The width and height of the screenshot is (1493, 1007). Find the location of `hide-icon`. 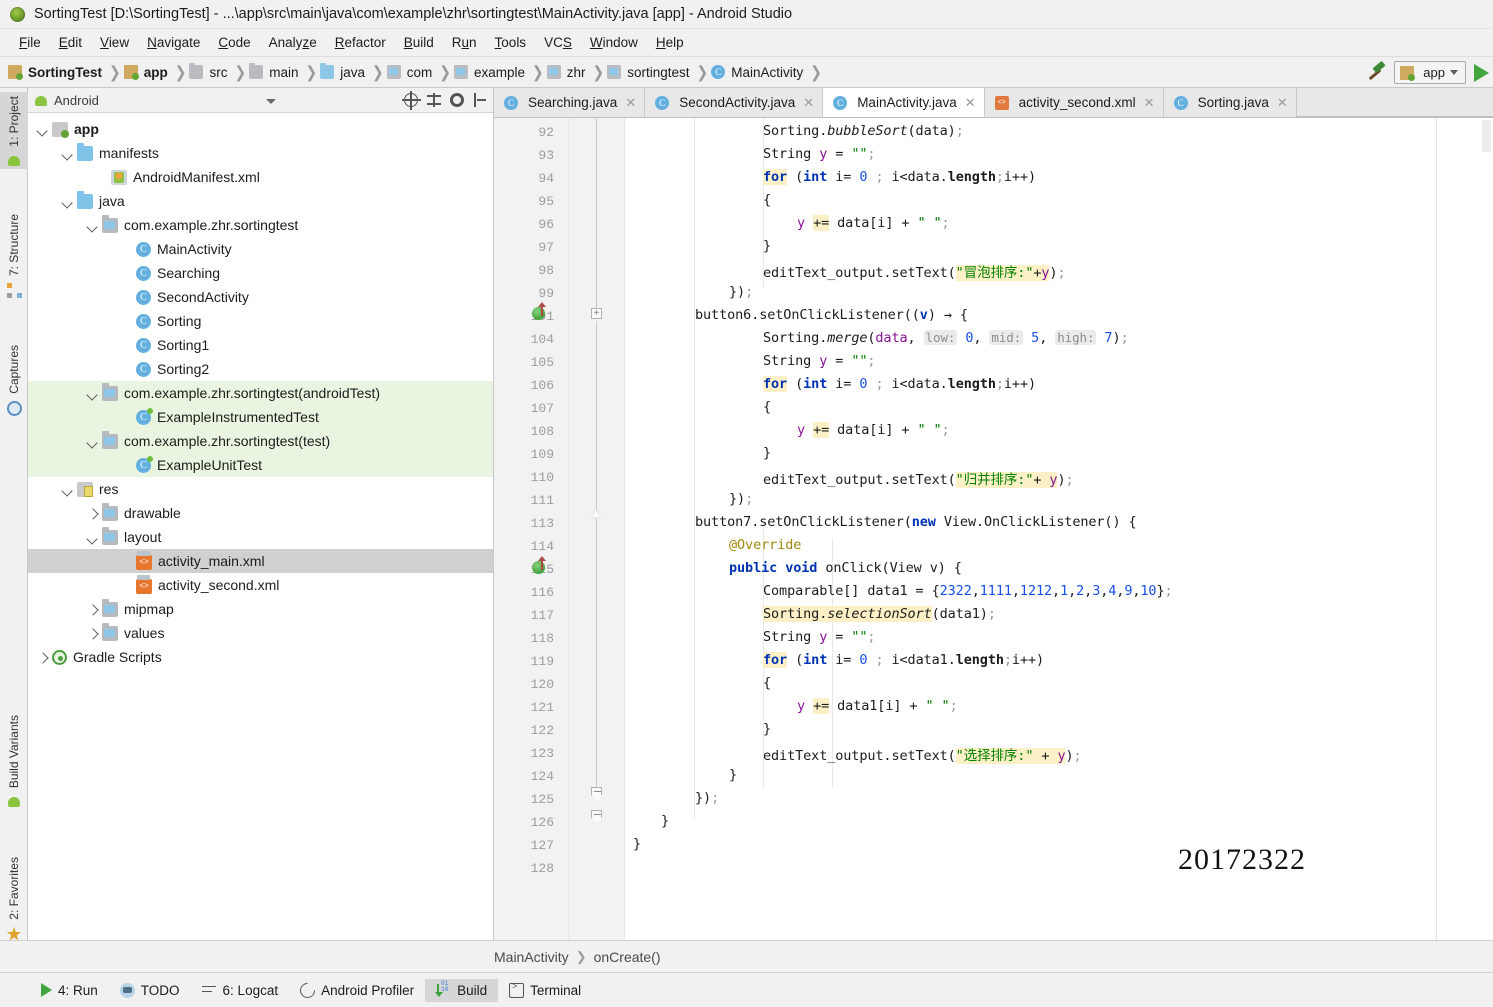

hide-icon is located at coordinates (480, 100).